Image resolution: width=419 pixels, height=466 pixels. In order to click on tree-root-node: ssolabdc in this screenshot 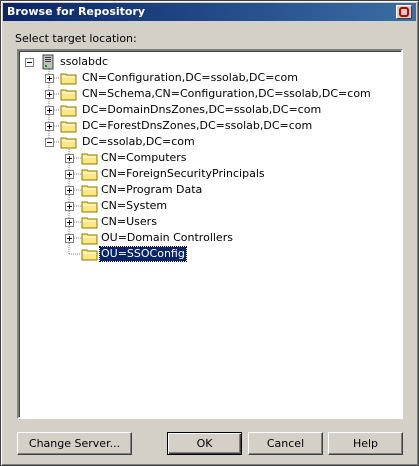, I will do `click(210, 62)`.